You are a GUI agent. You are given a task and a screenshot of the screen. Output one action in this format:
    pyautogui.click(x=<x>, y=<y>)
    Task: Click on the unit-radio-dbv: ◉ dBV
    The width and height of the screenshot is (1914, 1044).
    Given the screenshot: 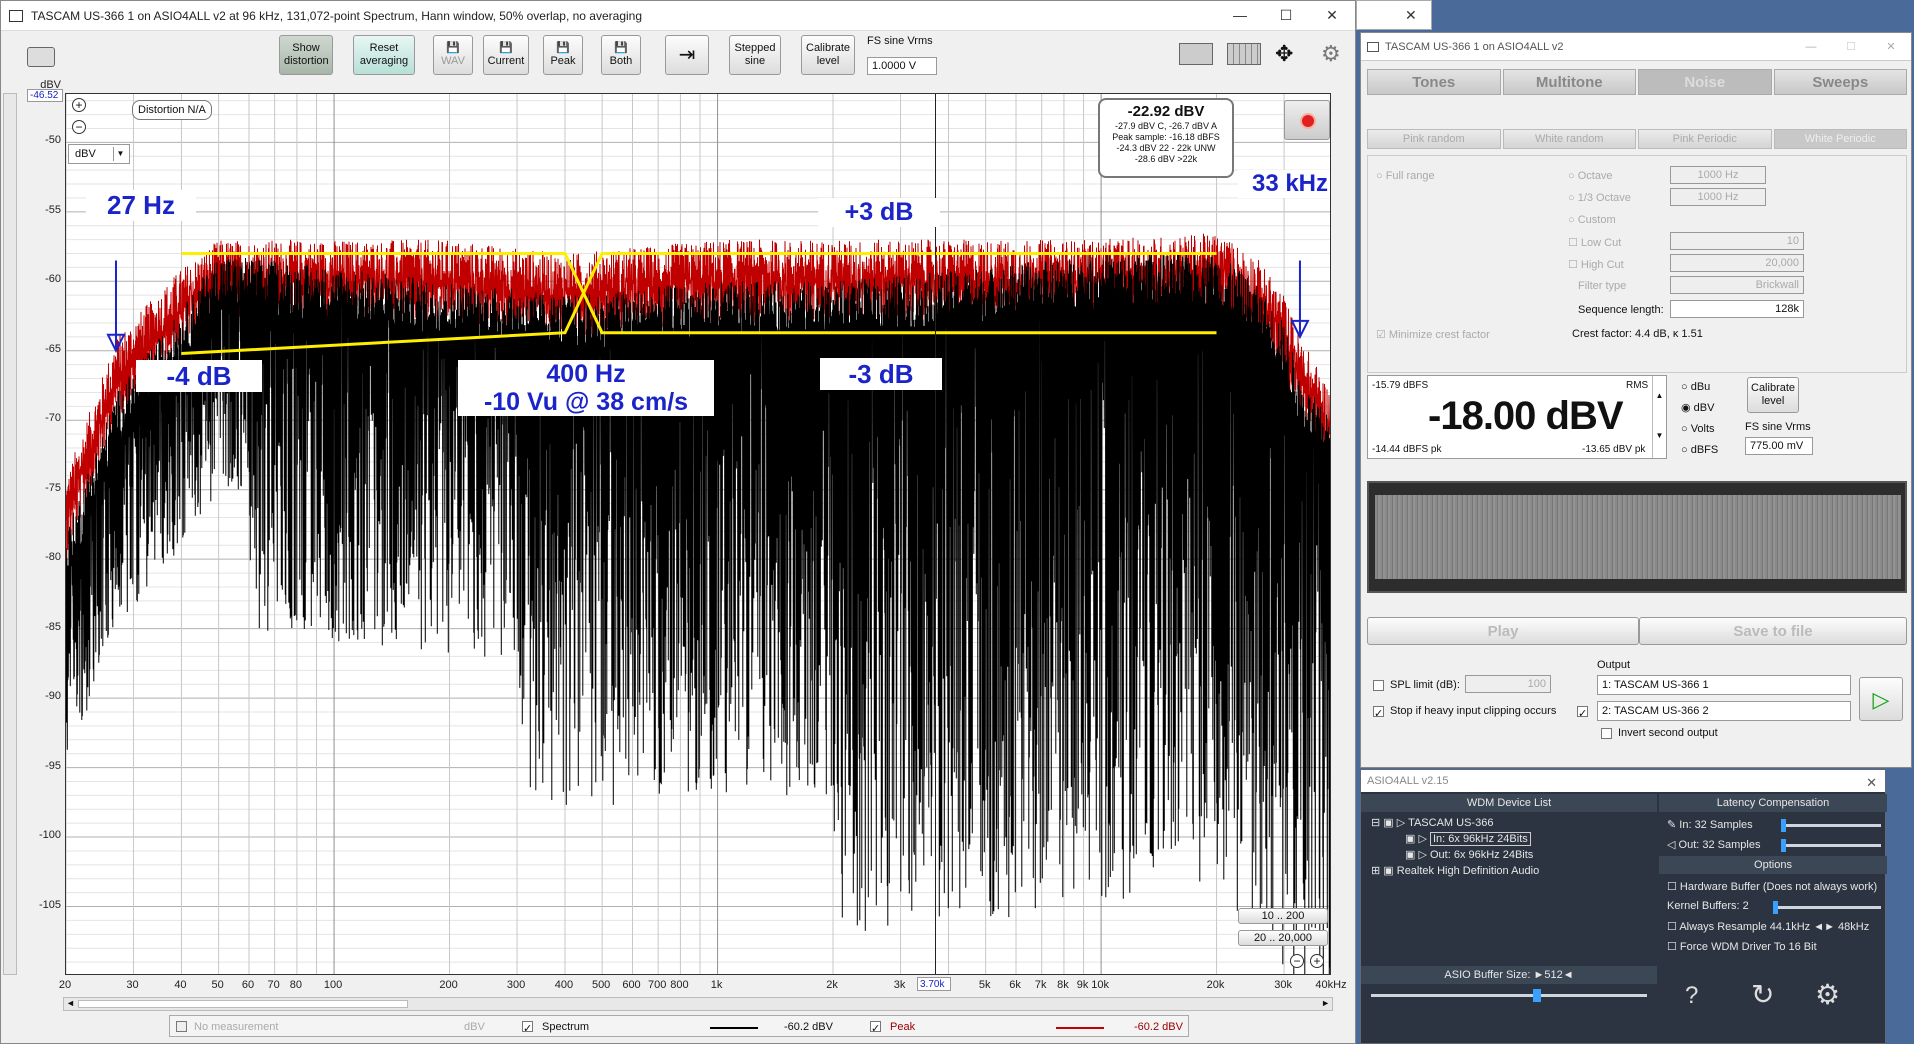 What is the action you would take?
    pyautogui.click(x=1699, y=408)
    